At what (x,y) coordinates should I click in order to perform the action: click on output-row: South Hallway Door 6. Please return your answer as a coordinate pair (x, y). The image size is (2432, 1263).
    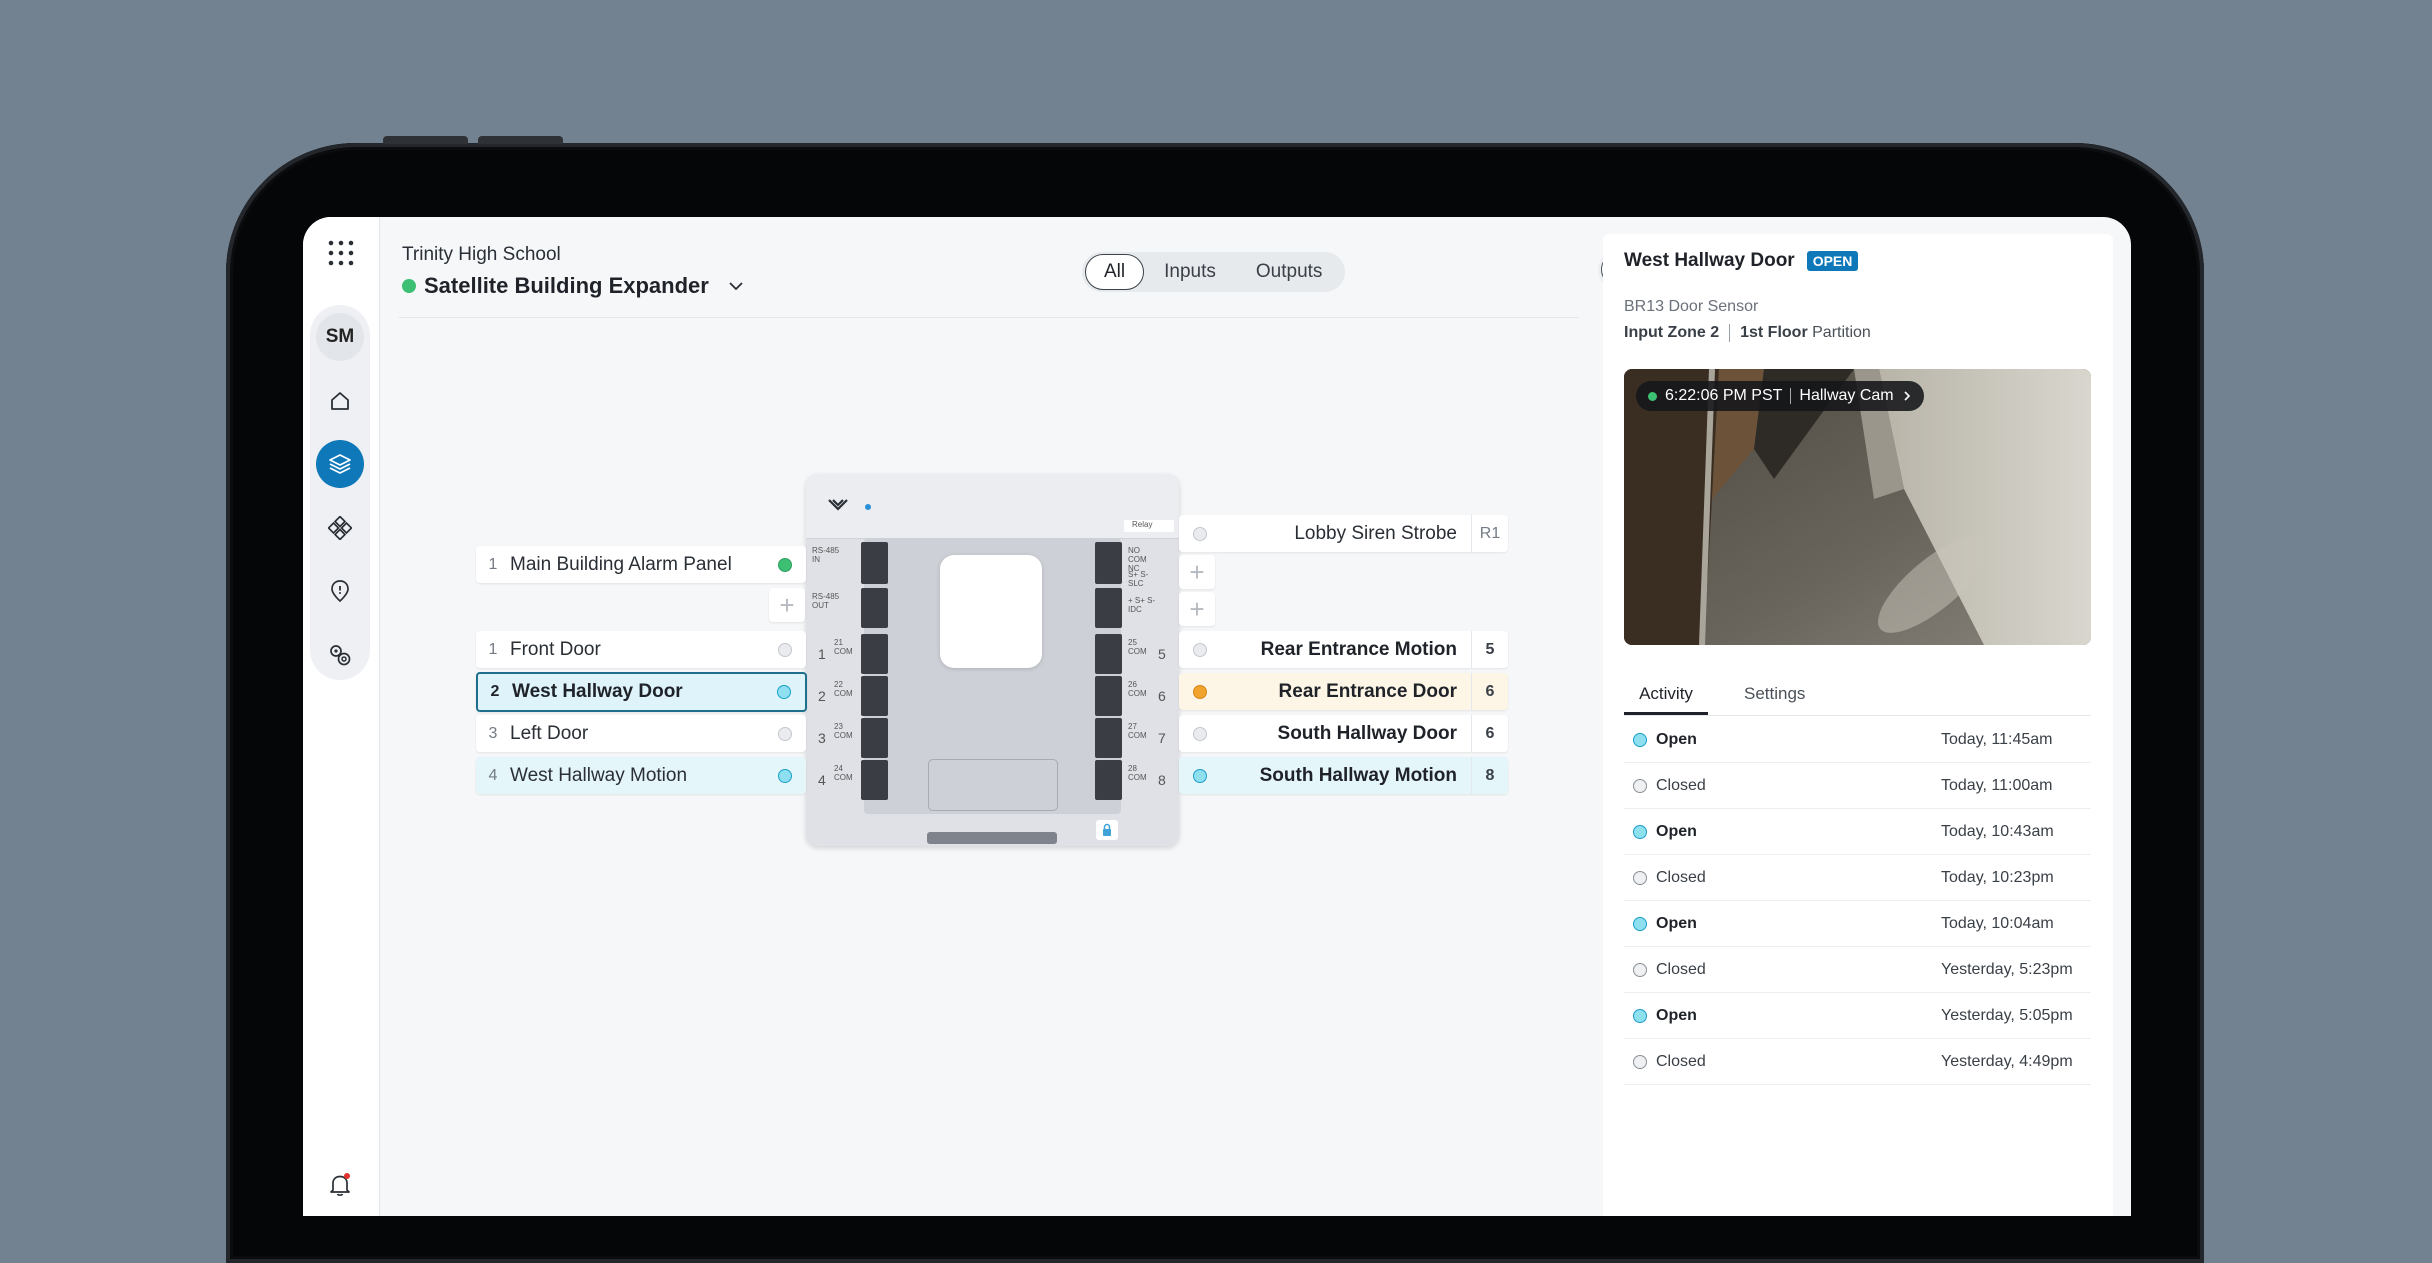
    Looking at the image, I should click on (1343, 733).